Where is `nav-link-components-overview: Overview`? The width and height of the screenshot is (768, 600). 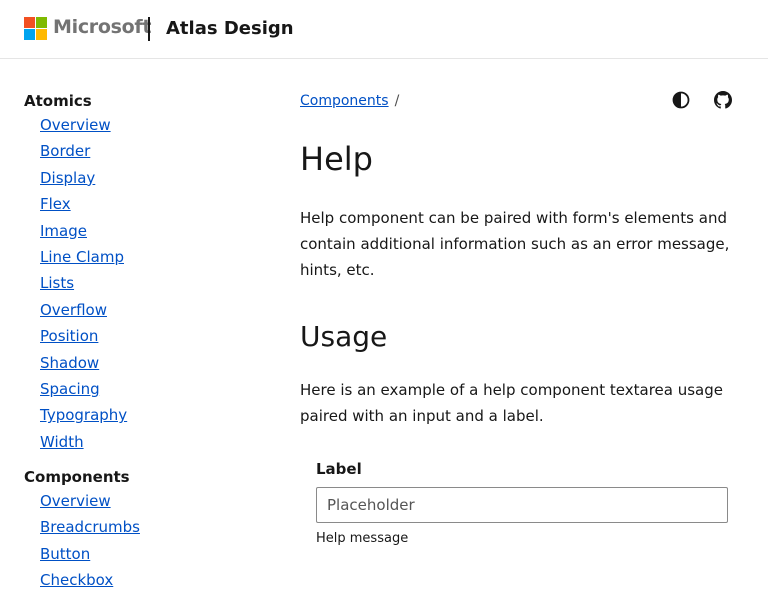
nav-link-components-overview: Overview is located at coordinates (75, 501).